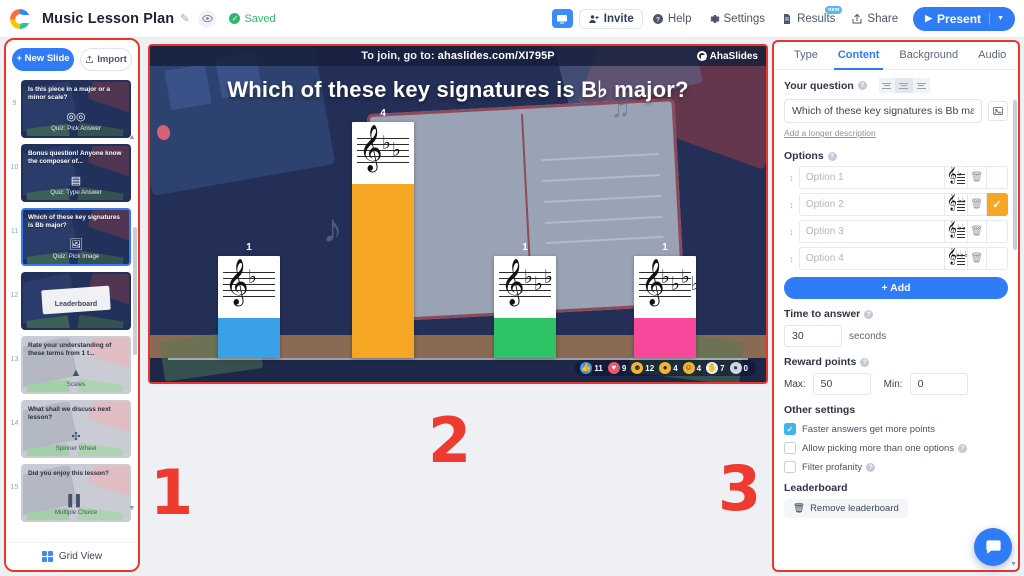 This screenshot has height=576, width=1024. Describe the element at coordinates (637, 368) in the screenshot. I see `grin-emoji: ☻` at that location.